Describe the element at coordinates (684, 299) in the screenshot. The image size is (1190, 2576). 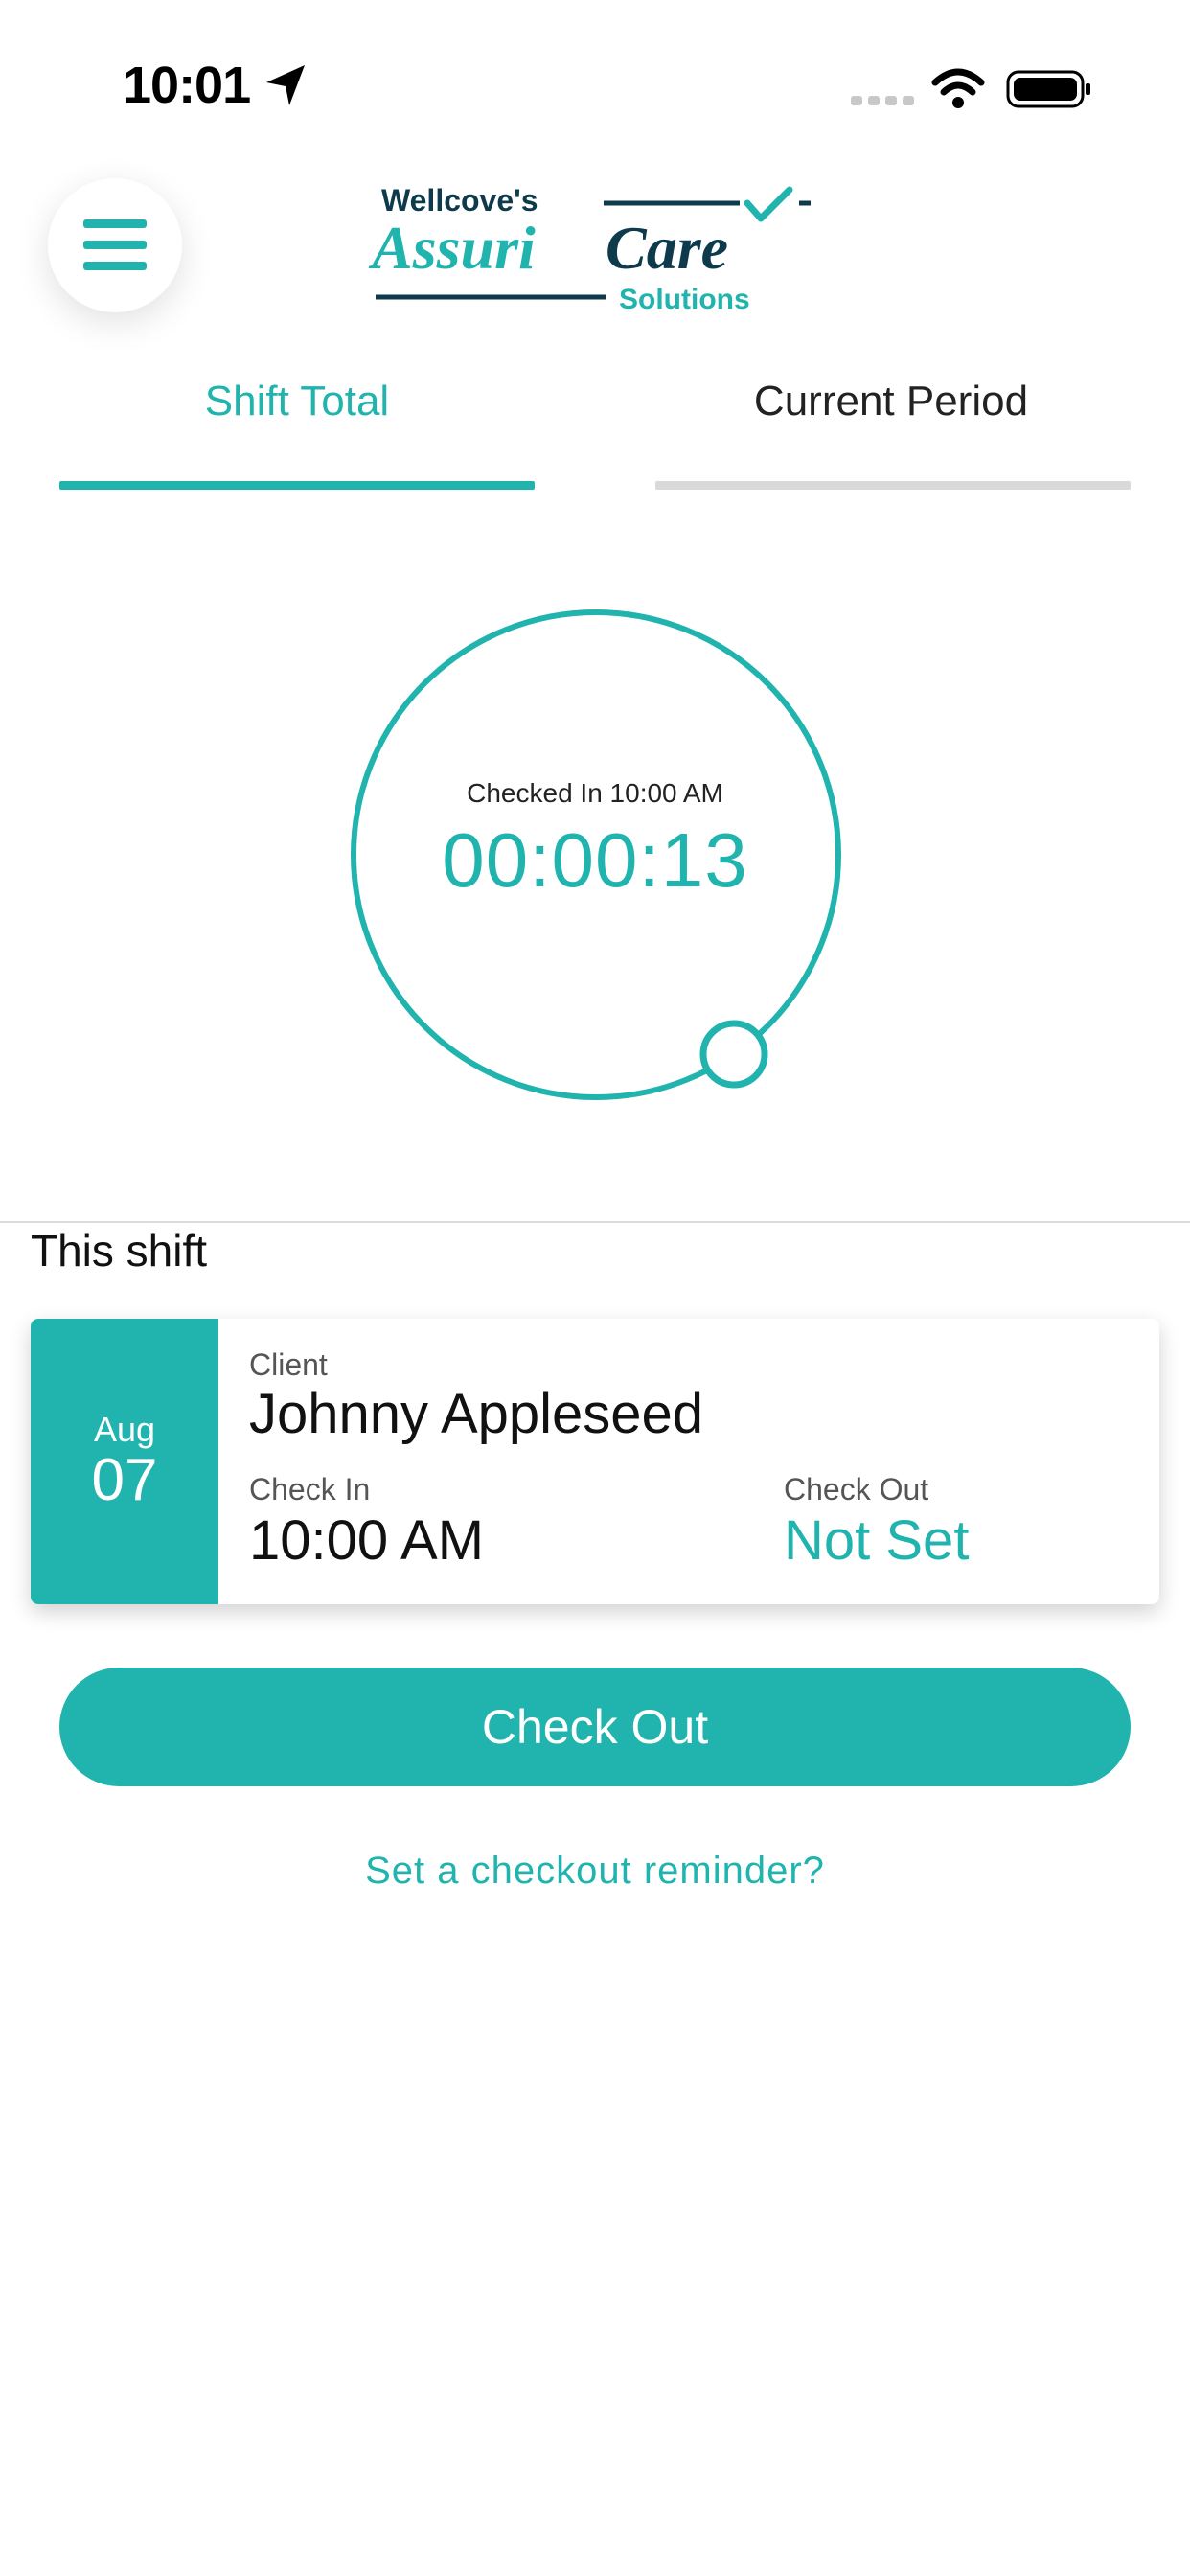
I see `svg-text: Solutions` at that location.